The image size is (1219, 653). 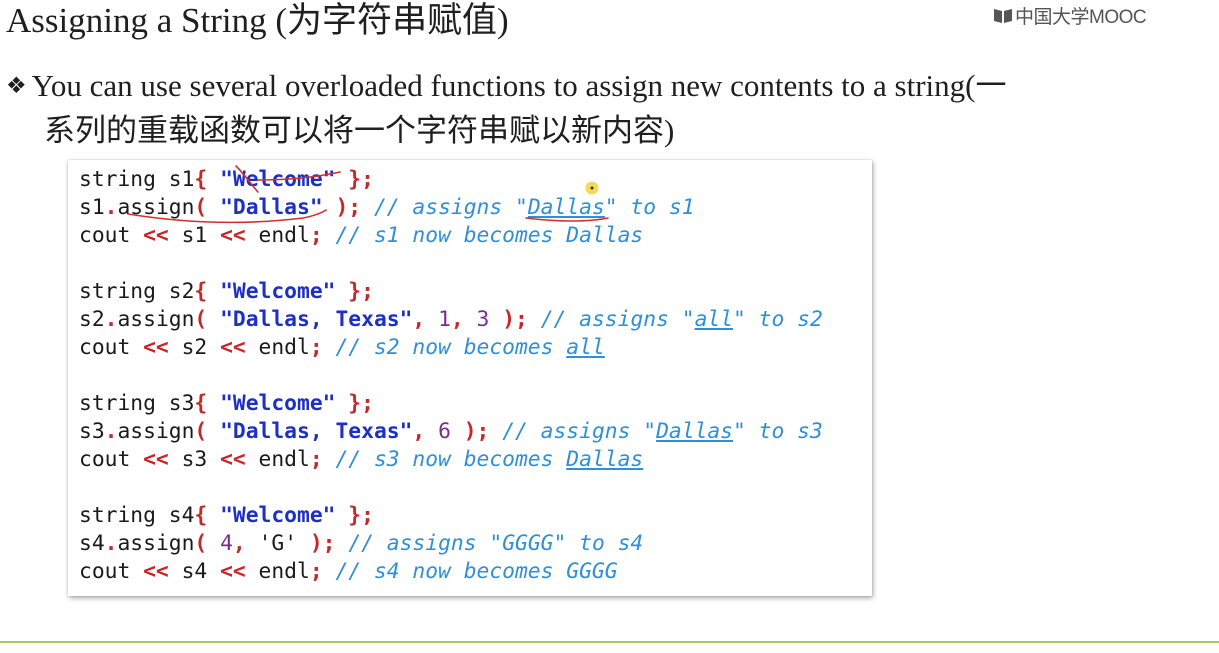 I want to click on mooc-logo: 中国大学MOOC, so click(x=1070, y=16).